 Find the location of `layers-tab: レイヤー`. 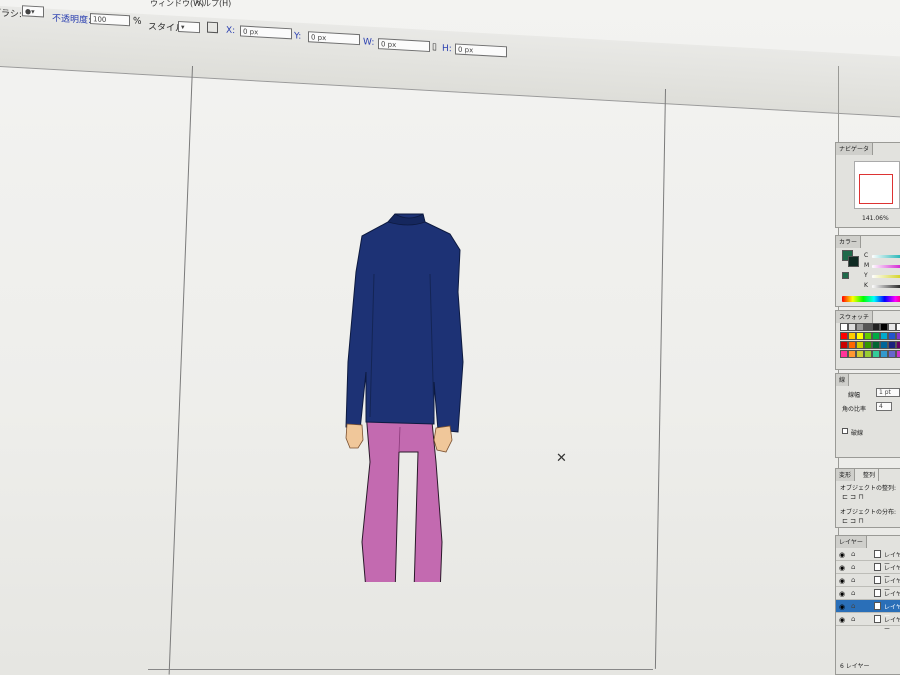

layers-tab: レイヤー is located at coordinates (851, 542).